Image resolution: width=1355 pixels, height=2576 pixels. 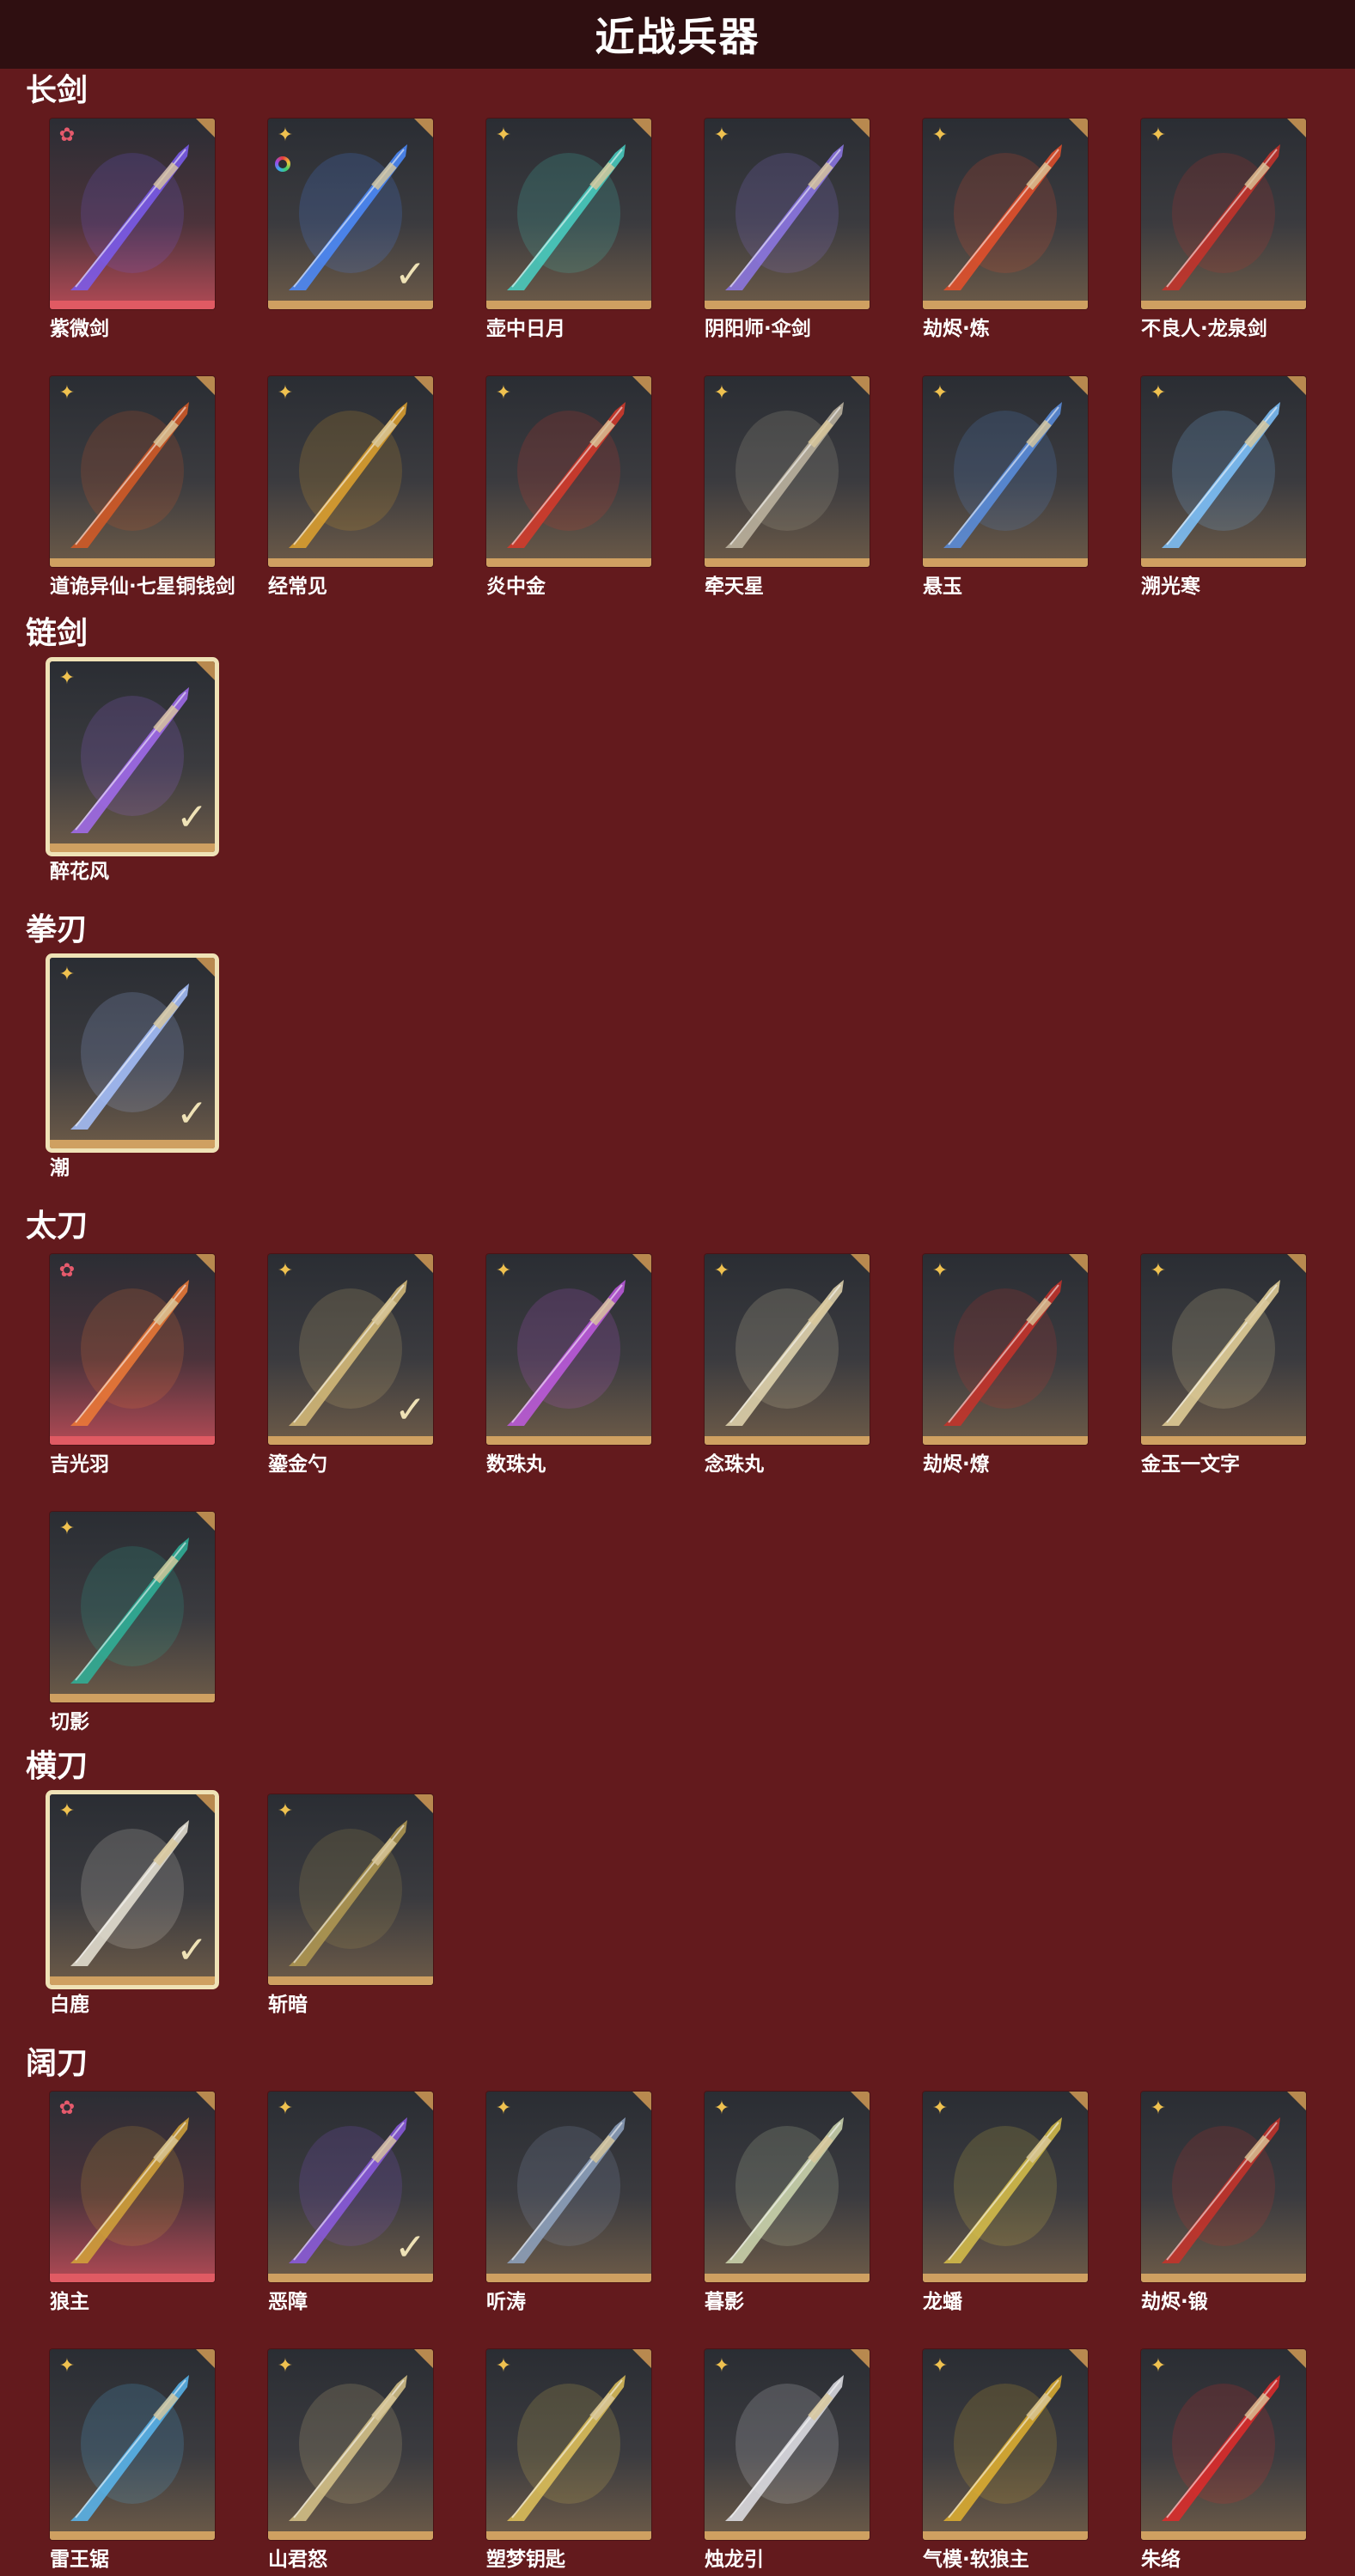 What do you see at coordinates (1190, 1464) in the screenshot?
I see `weapon-name: 金玉一文字` at bounding box center [1190, 1464].